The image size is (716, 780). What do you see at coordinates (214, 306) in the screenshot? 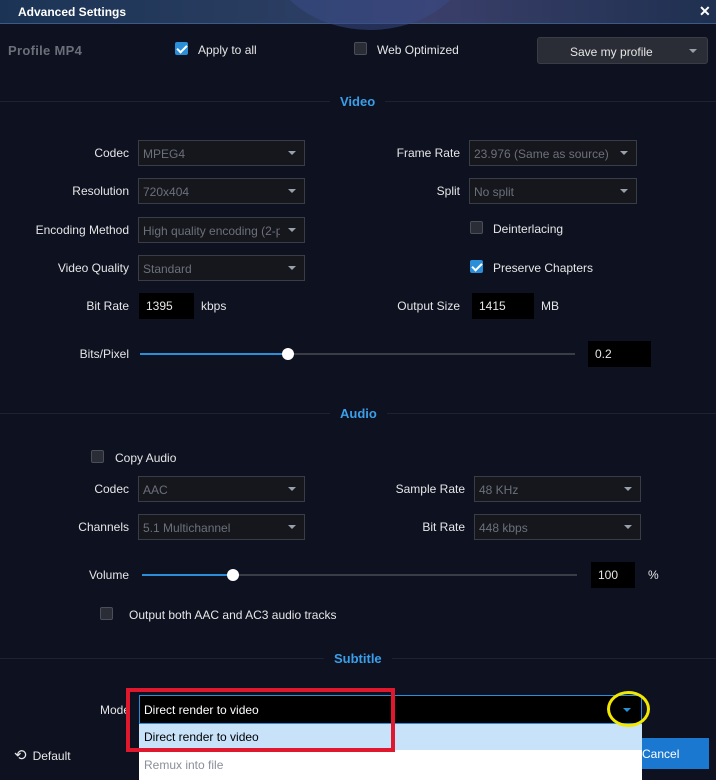
I see `video-bit-rate-unit: kbps` at bounding box center [214, 306].